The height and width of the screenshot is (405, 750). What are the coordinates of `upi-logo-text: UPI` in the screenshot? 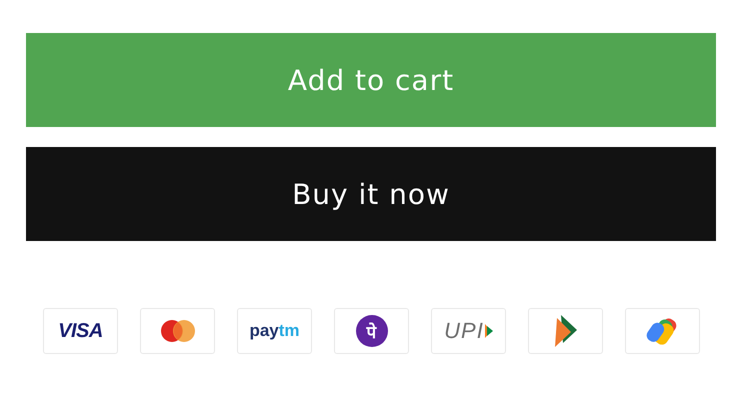 It's located at (464, 331).